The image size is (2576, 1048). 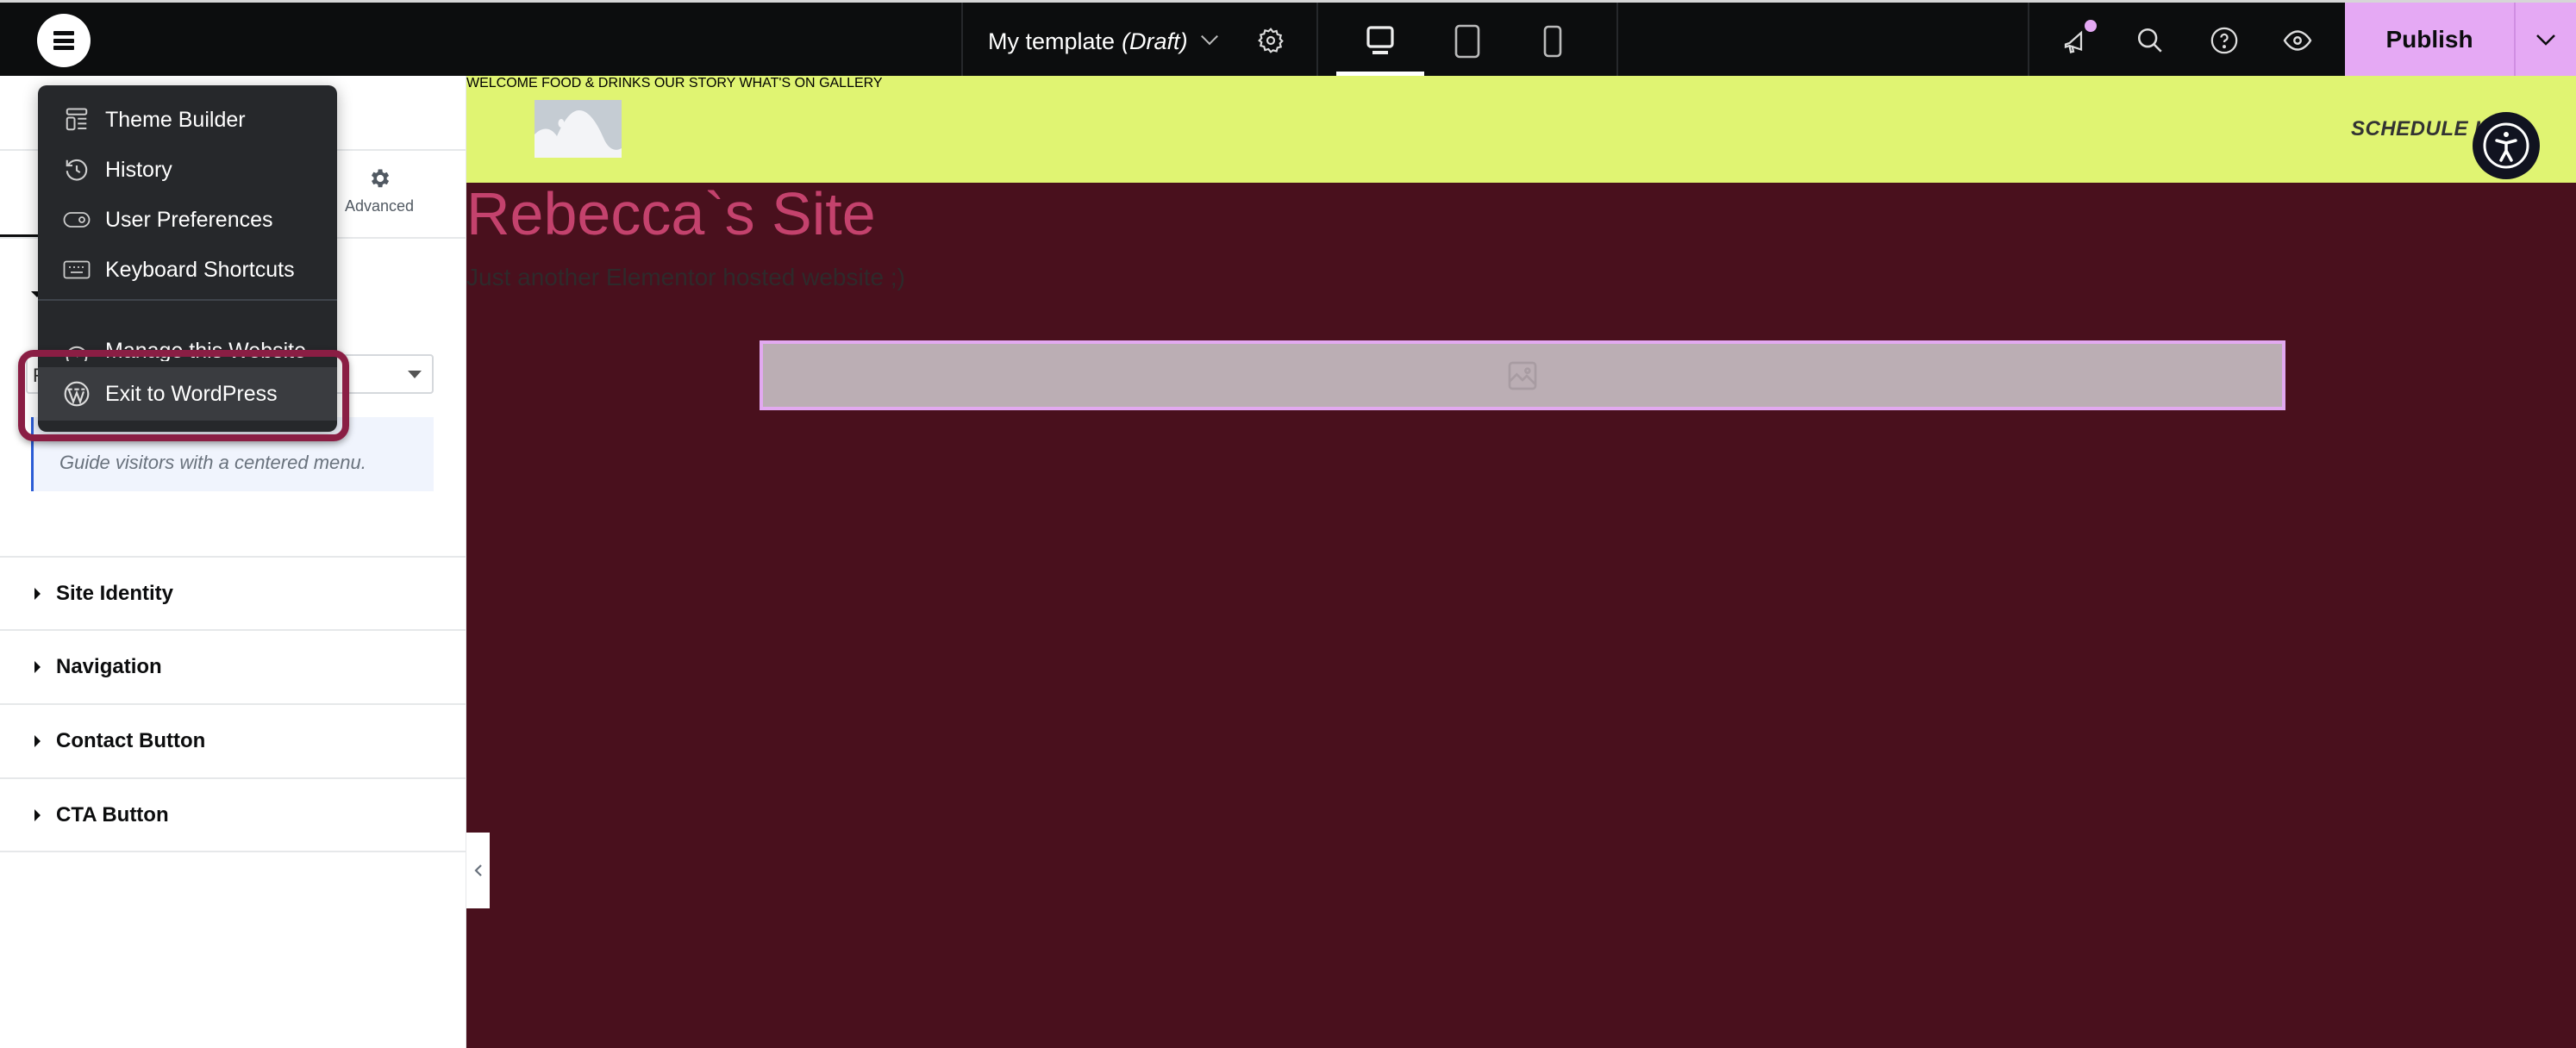 I want to click on section-label: Contact Button, so click(x=131, y=740).